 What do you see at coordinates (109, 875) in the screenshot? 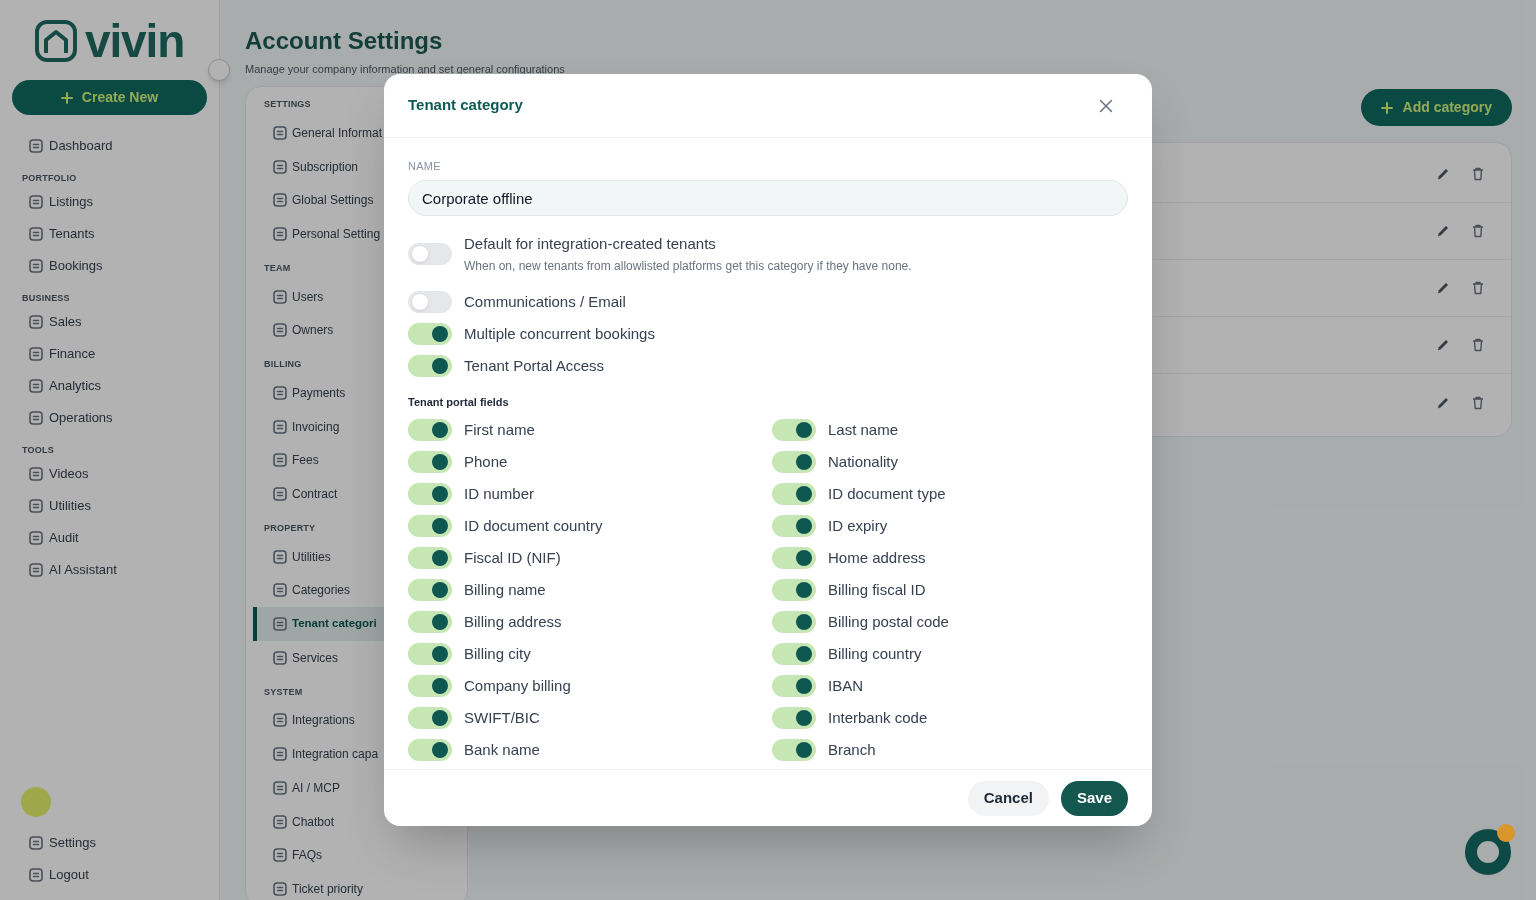
I see `sidebar-item: Logout` at bounding box center [109, 875].